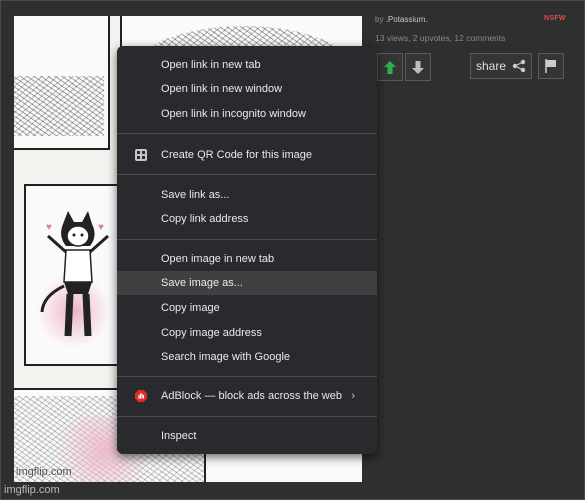 This screenshot has width=585, height=500. I want to click on nsfw-badge: NSFW, so click(555, 18).